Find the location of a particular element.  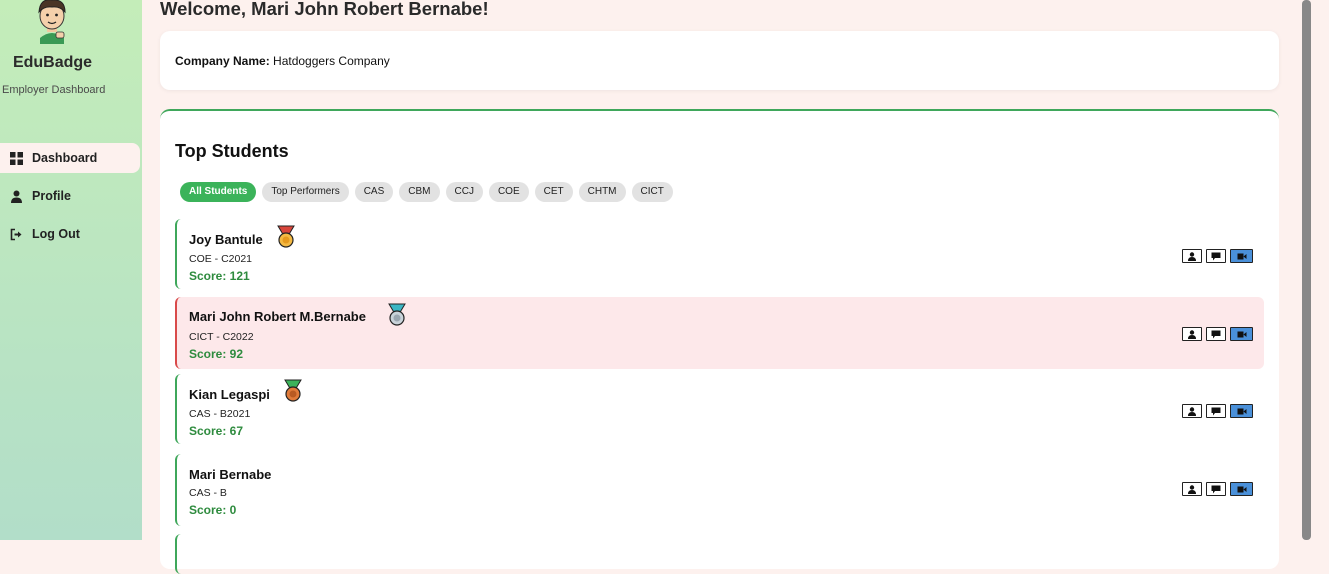

brand-subtitle: Employer Dashboard is located at coordinates (54, 90).